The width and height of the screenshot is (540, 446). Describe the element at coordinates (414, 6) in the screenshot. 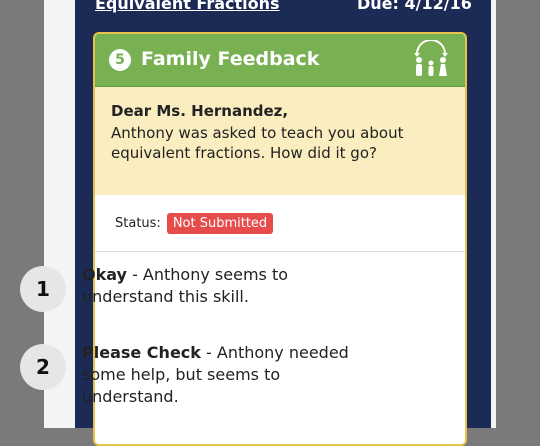

I see `due-date: Due: 4/12/16` at that location.